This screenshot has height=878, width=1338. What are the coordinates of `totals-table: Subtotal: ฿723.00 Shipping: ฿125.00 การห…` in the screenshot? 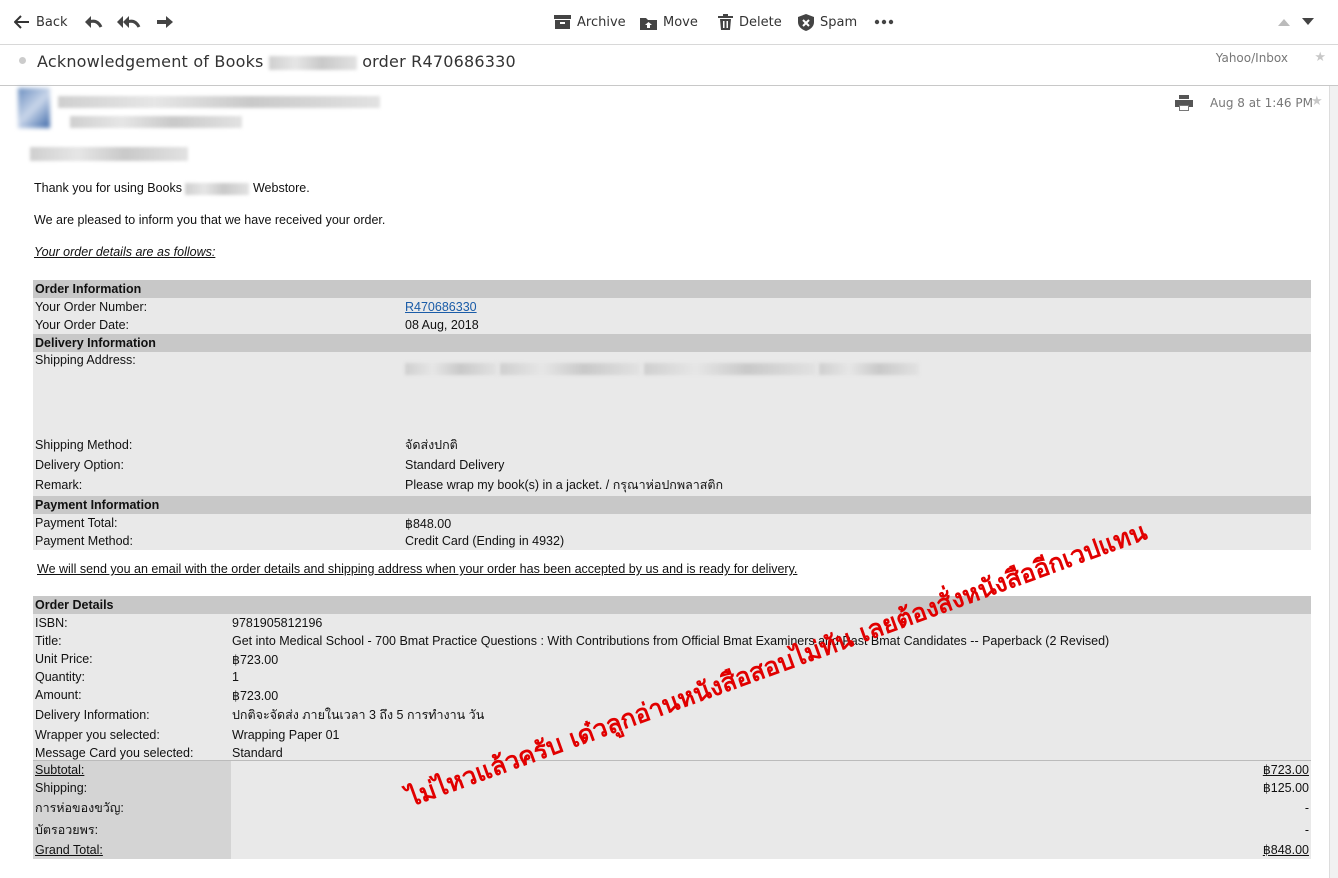 It's located at (672, 809).